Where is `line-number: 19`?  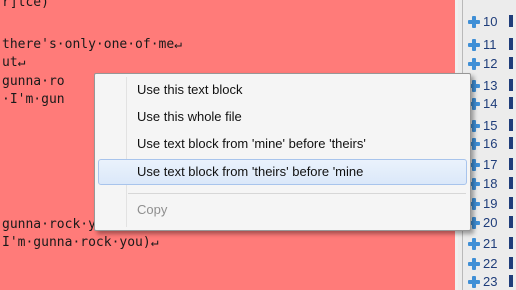 line-number: 19 is located at coordinates (490, 203).